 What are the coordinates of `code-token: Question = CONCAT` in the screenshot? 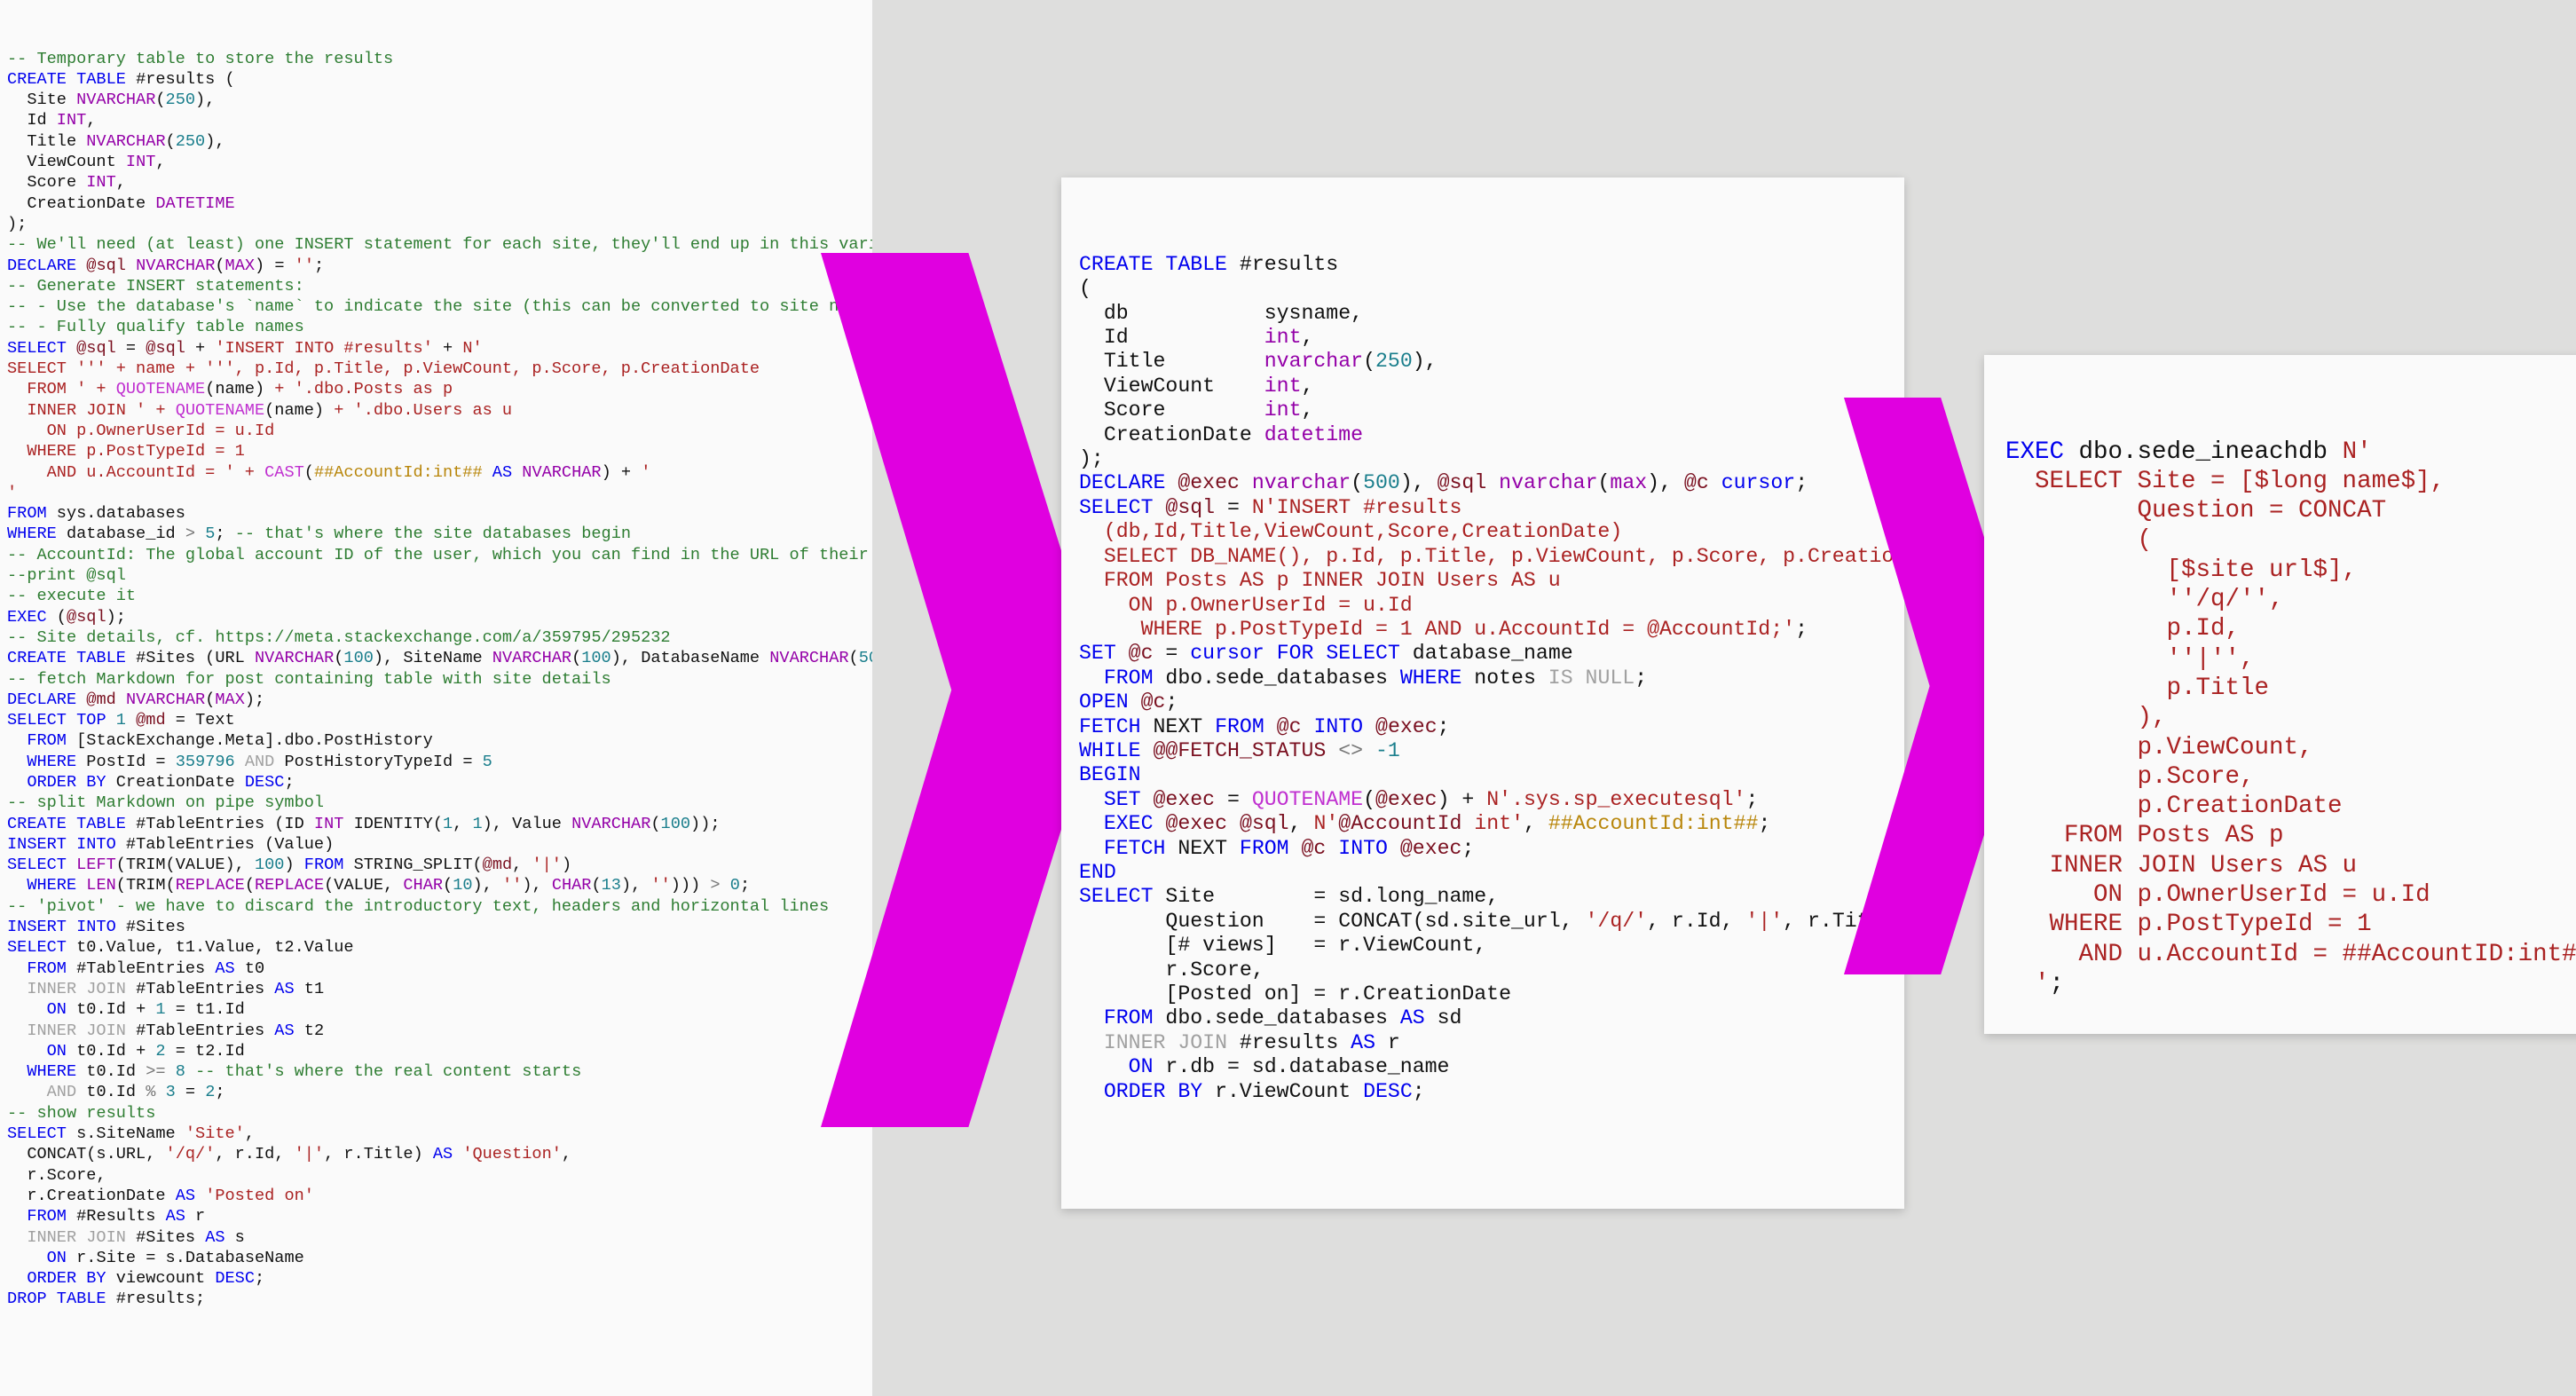 It's located at (2196, 511).